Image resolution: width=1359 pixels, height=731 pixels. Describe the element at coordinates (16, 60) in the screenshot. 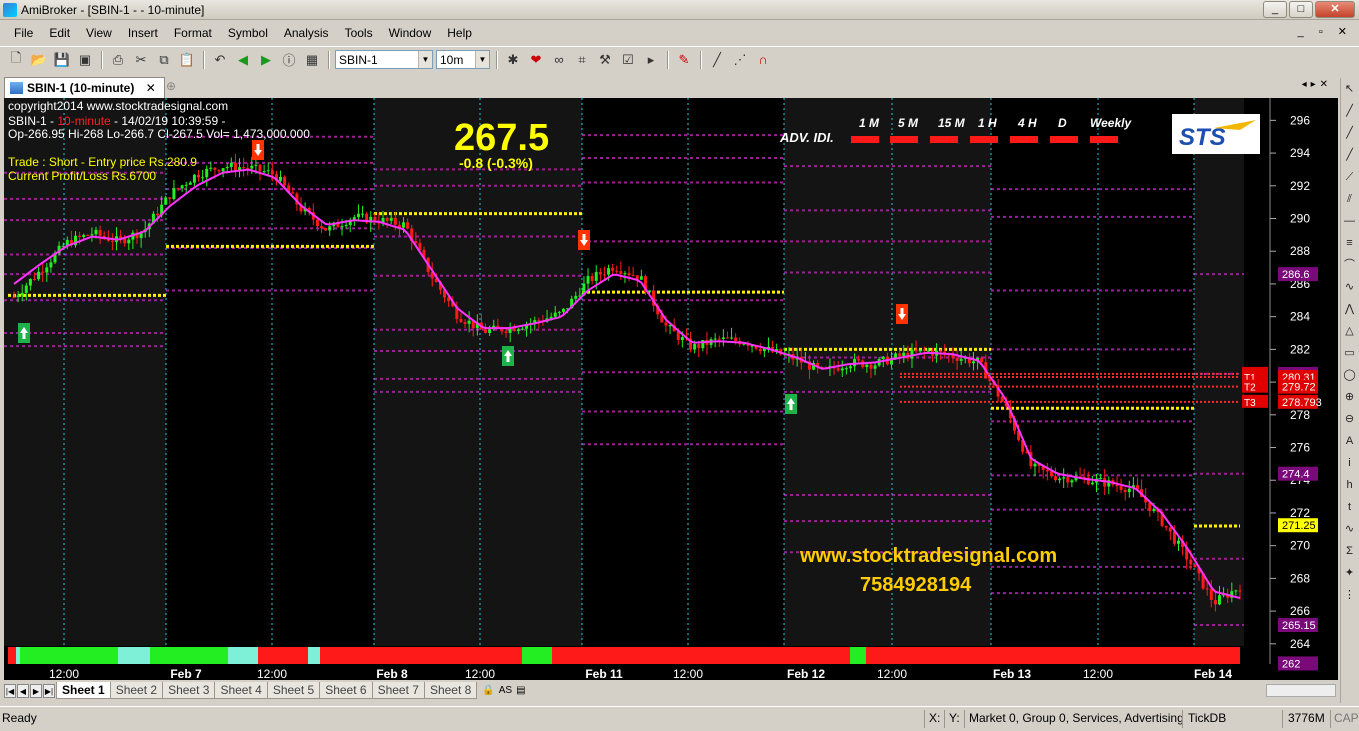

I see `new-file-icon: 🗋` at that location.